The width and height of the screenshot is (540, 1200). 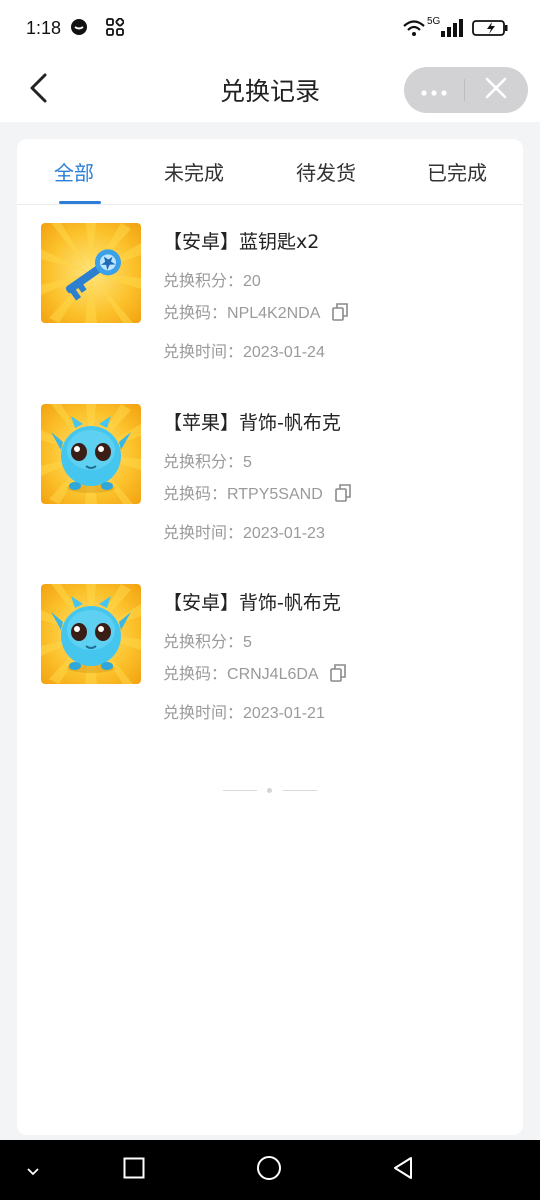 I want to click on end-of-list-divider, so click(x=270, y=790).